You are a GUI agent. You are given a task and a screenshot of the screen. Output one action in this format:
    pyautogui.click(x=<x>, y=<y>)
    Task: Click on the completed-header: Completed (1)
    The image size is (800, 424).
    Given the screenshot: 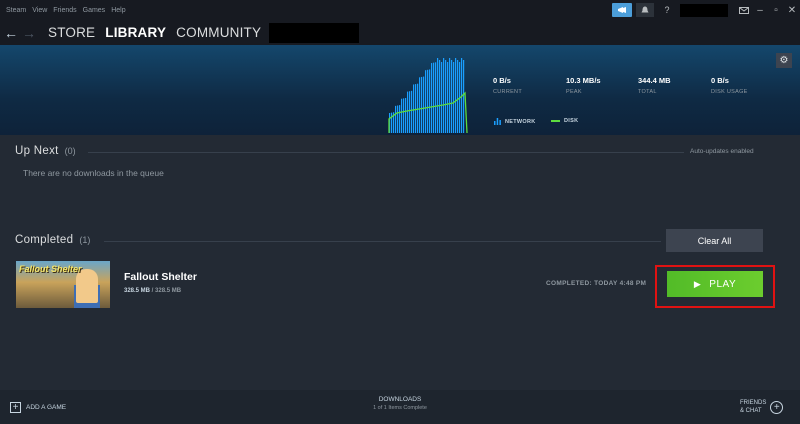 What is the action you would take?
    pyautogui.click(x=52, y=240)
    